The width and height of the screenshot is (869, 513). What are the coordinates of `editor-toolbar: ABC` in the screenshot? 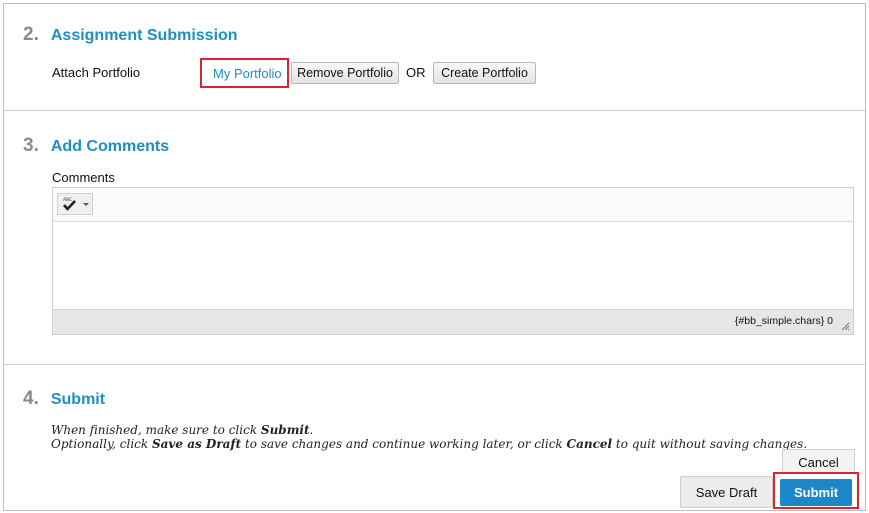 It's located at (453, 205).